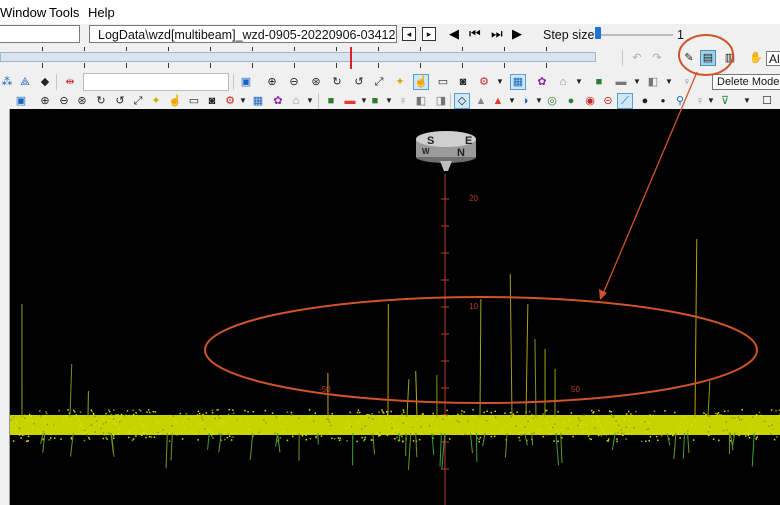  Describe the element at coordinates (23, 12) in the screenshot. I see `menu-window: Window` at that location.